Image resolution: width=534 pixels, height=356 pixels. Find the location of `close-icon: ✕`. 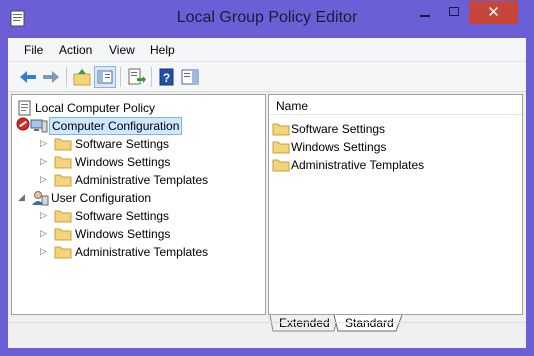

close-icon: ✕ is located at coordinates (493, 12).